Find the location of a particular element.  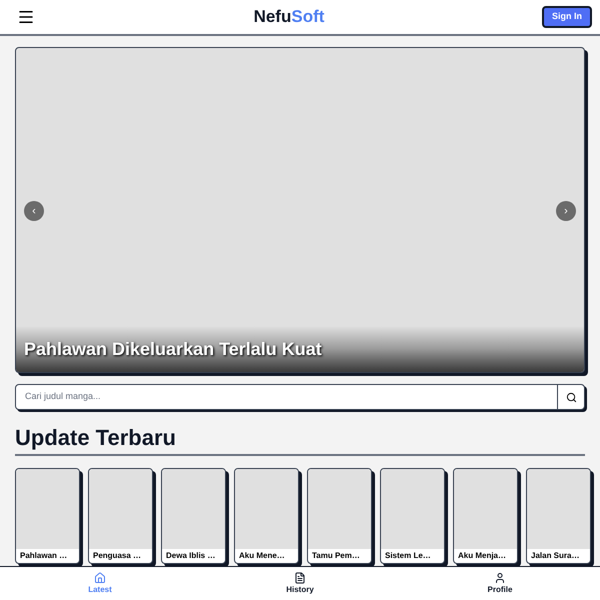

nav-tab: Profile is located at coordinates (500, 584).